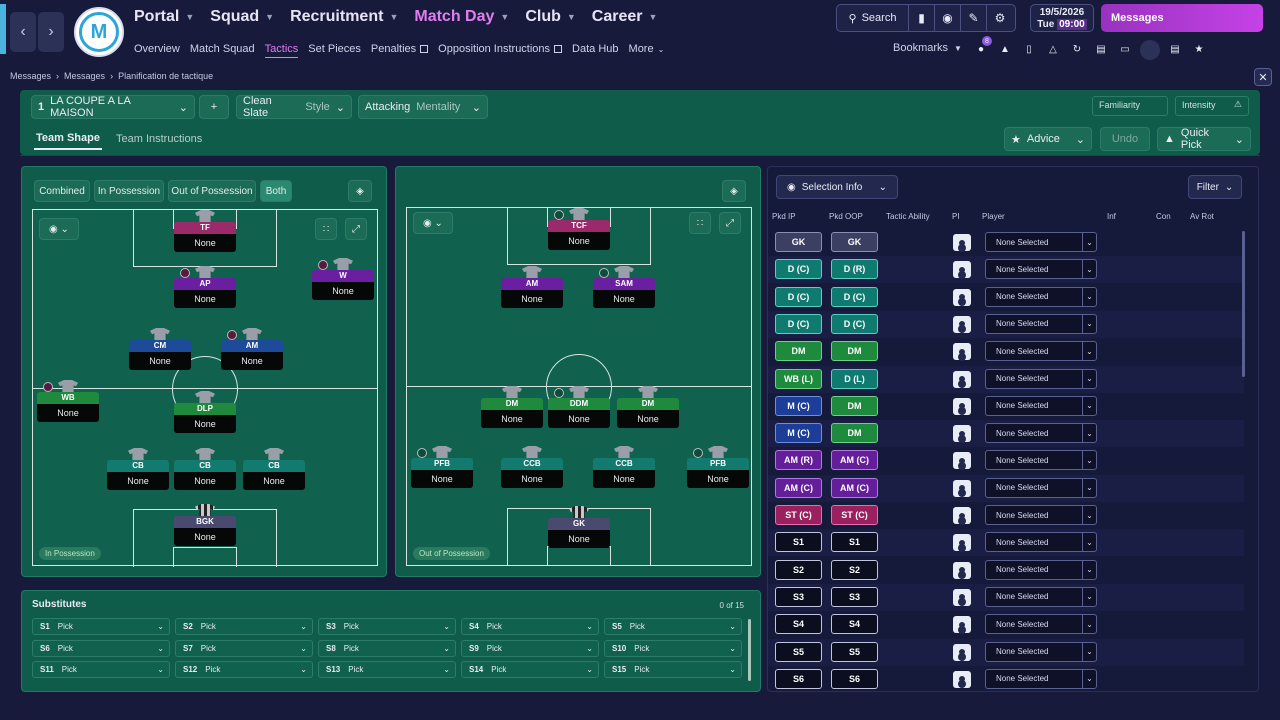 This screenshot has height=720, width=1280. I want to click on col-pkd-ip: Pkd IP, so click(784, 216).